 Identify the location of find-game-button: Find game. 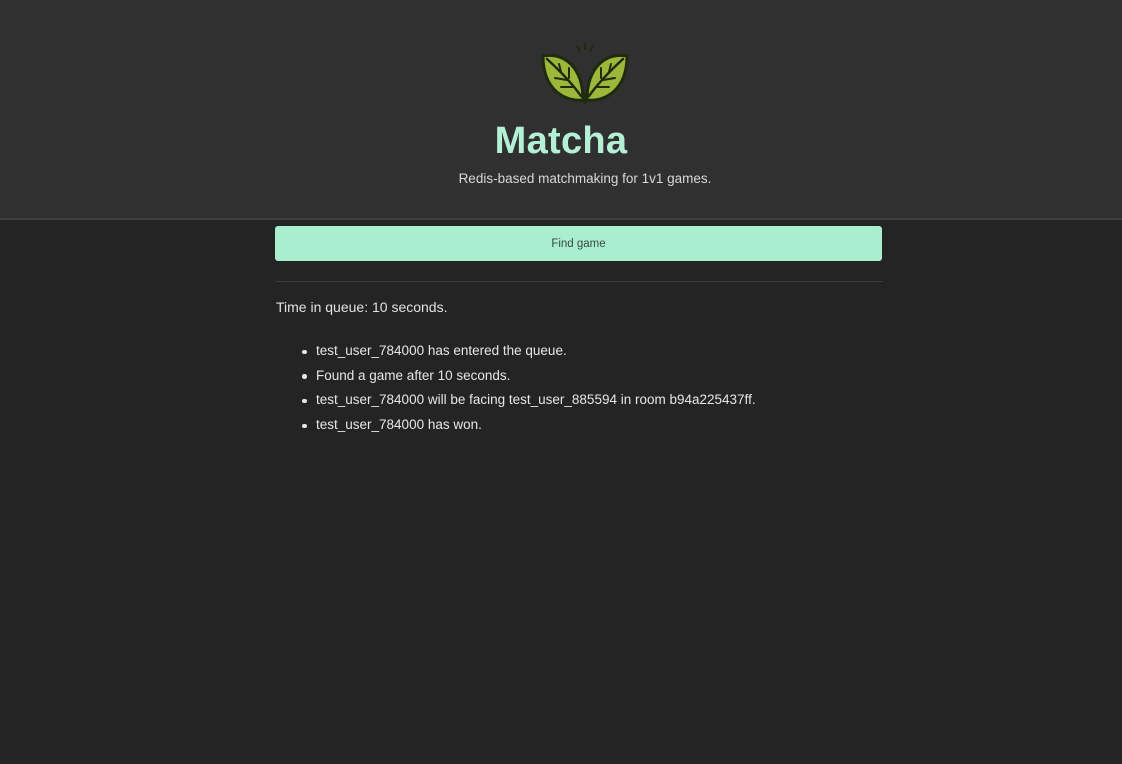
(578, 243).